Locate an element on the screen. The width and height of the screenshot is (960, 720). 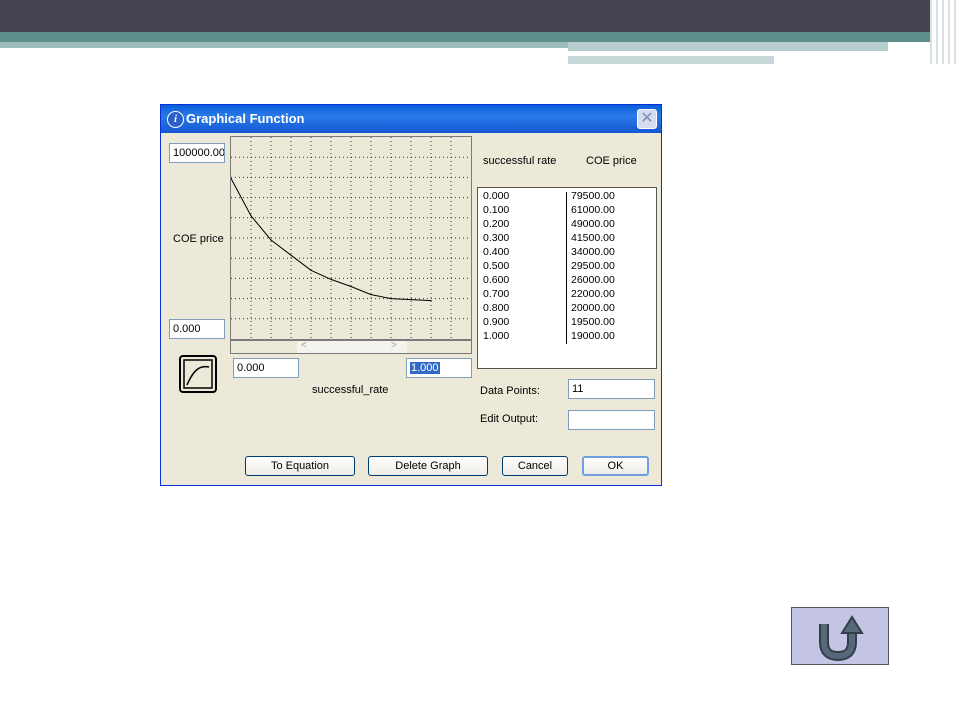
table-cell-x: 0.600 is located at coordinates (496, 280).